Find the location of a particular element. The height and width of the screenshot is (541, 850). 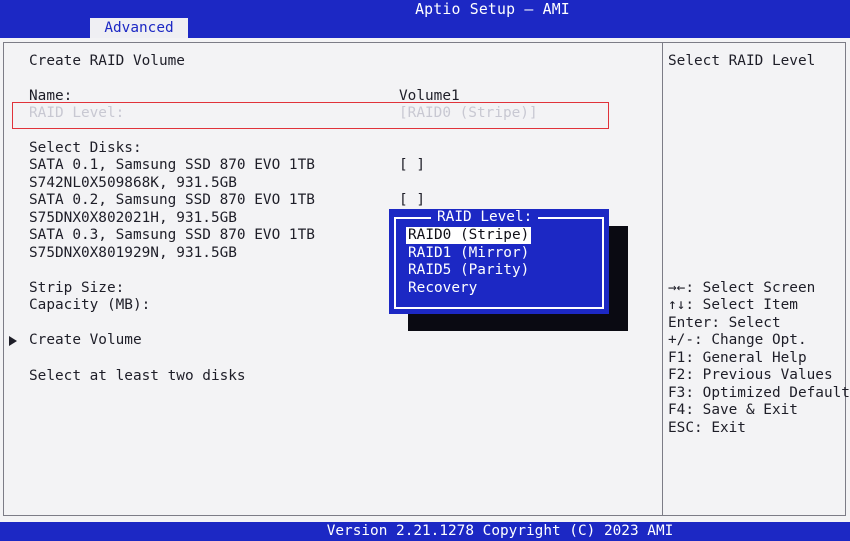

disk-3-serial: S75DNX0X801929N, 931.5GB is located at coordinates (133, 253).